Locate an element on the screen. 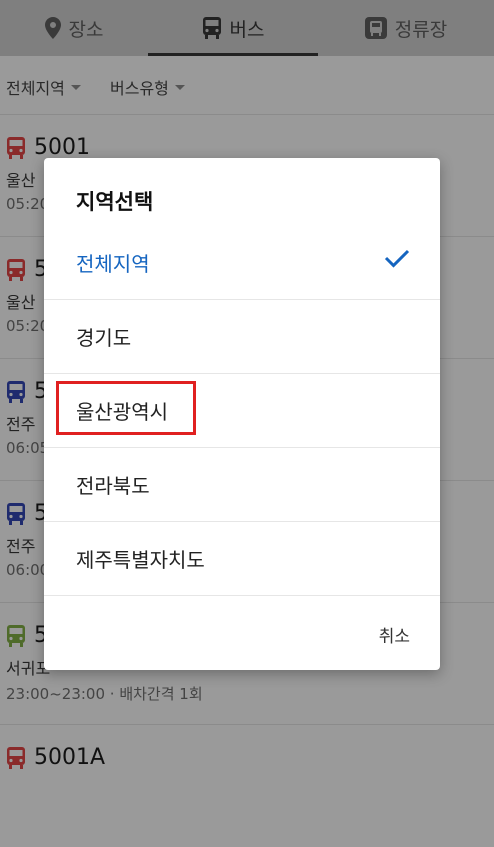 This screenshot has width=494, height=847. option-all-regions: 전체지역 is located at coordinates (242, 263).